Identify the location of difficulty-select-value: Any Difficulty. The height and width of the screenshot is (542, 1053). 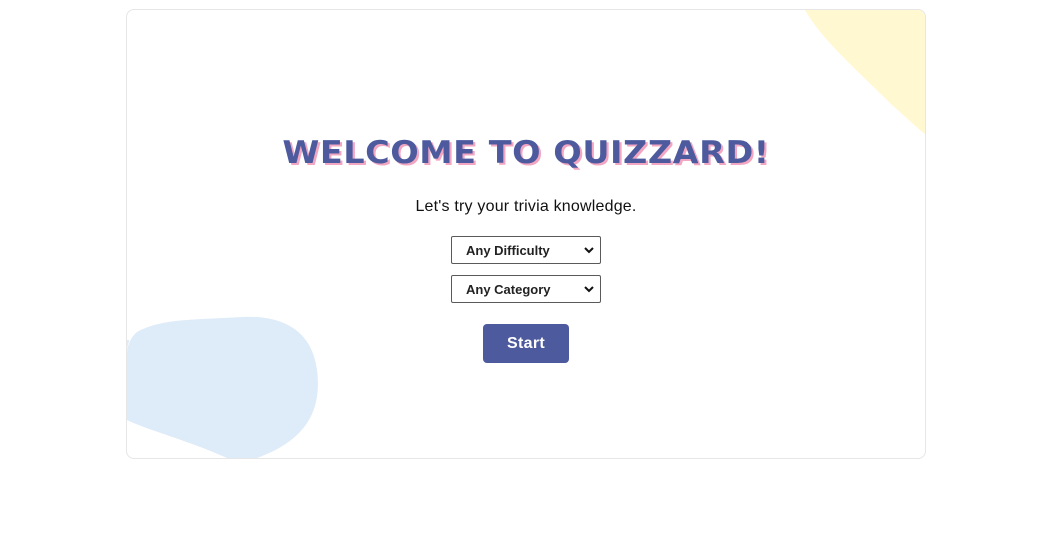
(508, 250).